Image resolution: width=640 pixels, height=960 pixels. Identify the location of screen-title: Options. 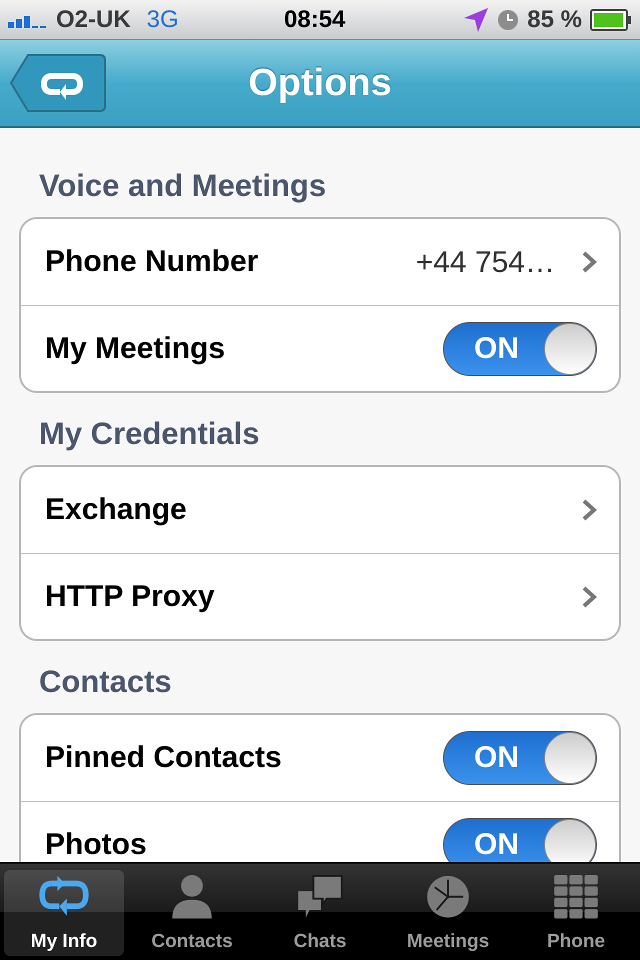
(320, 83).